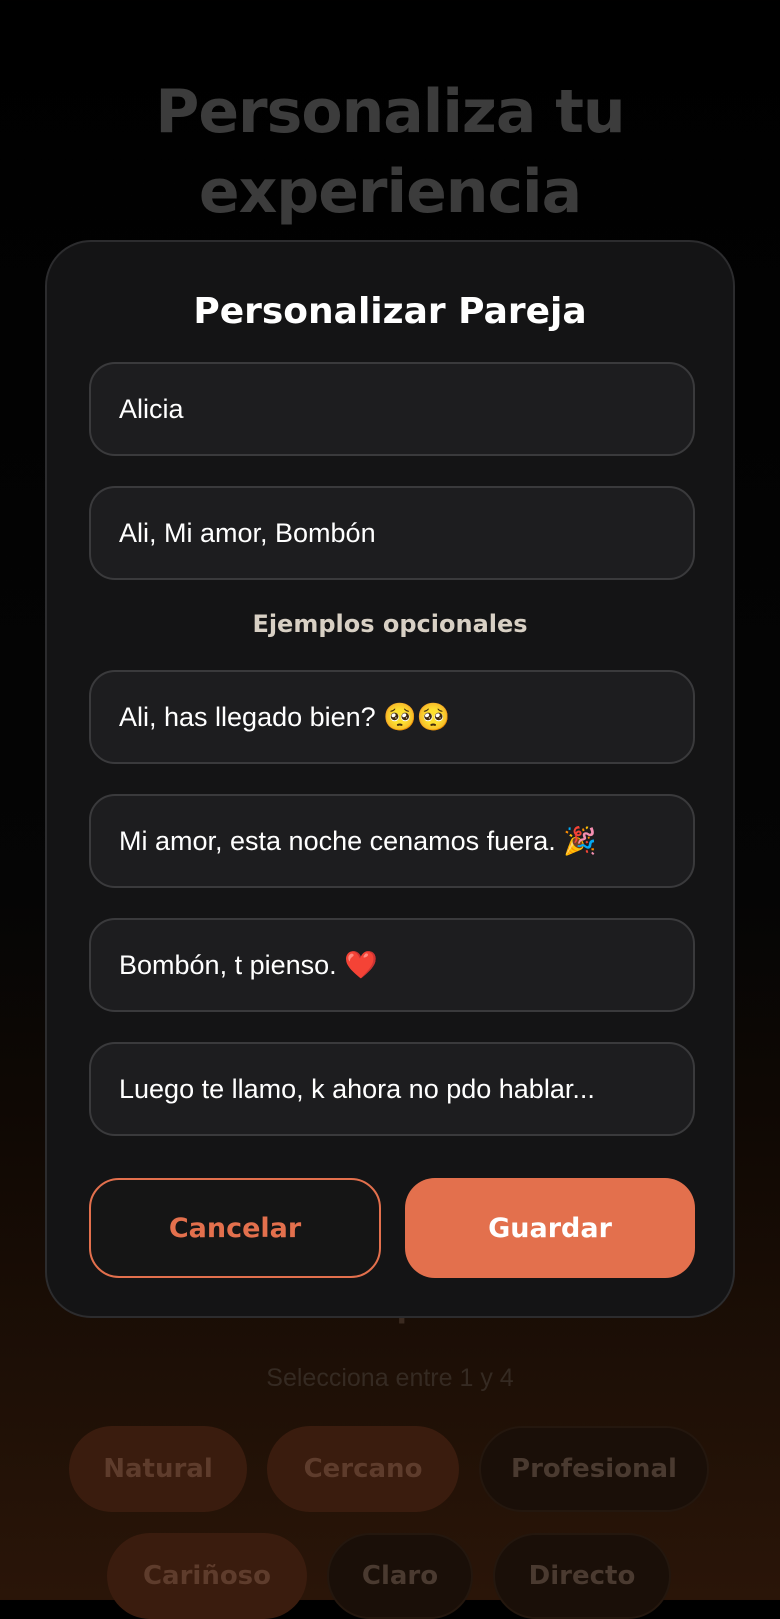  Describe the element at coordinates (390, 624) in the screenshot. I see `examples-label: Ejemplos opcionales` at that location.